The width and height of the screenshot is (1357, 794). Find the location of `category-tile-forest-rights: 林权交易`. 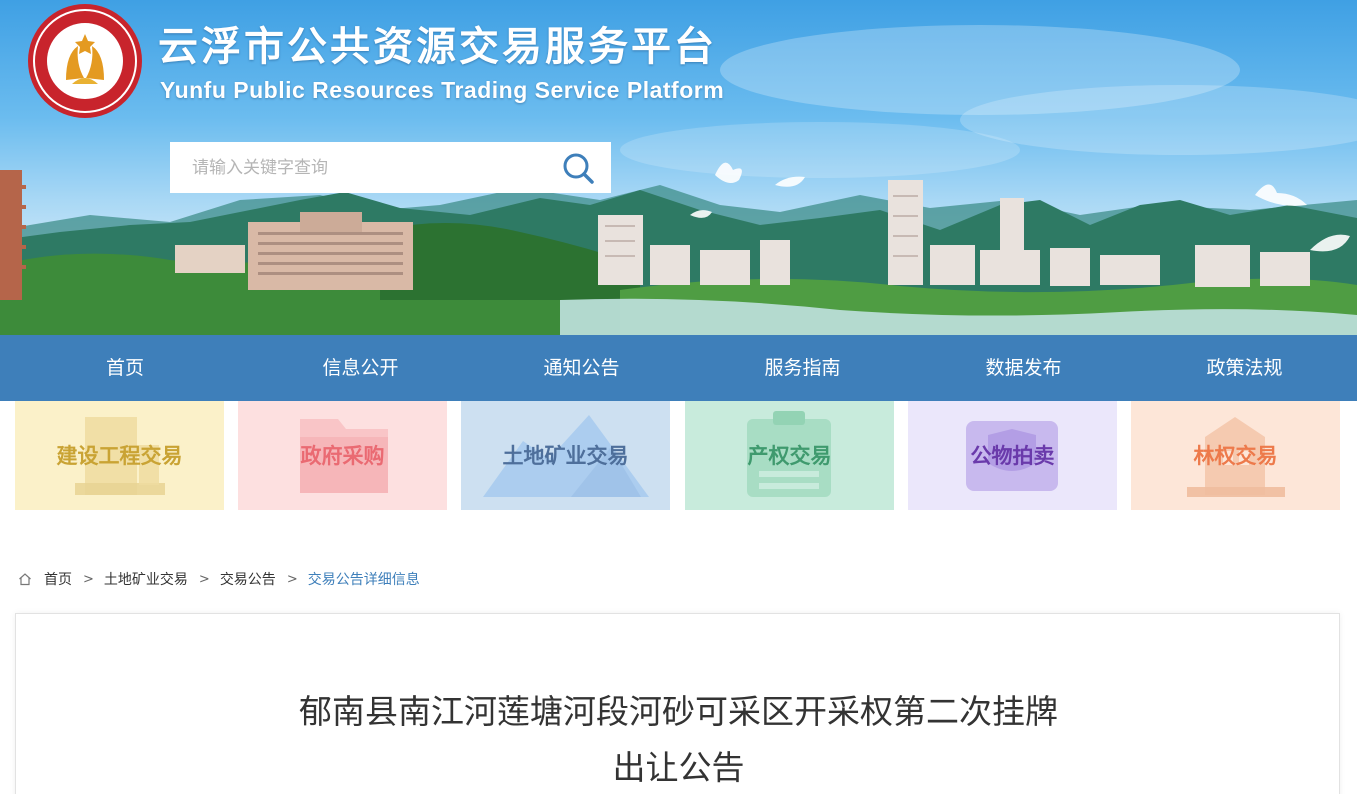

category-tile-forest-rights: 林权交易 is located at coordinates (1235, 455).